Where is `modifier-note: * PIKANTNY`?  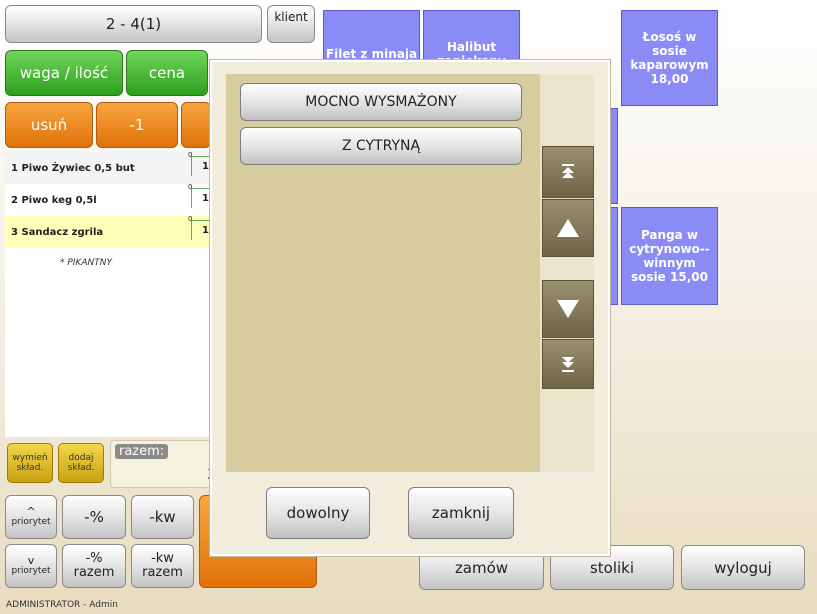 modifier-note: * PIKANTNY is located at coordinates (86, 263).